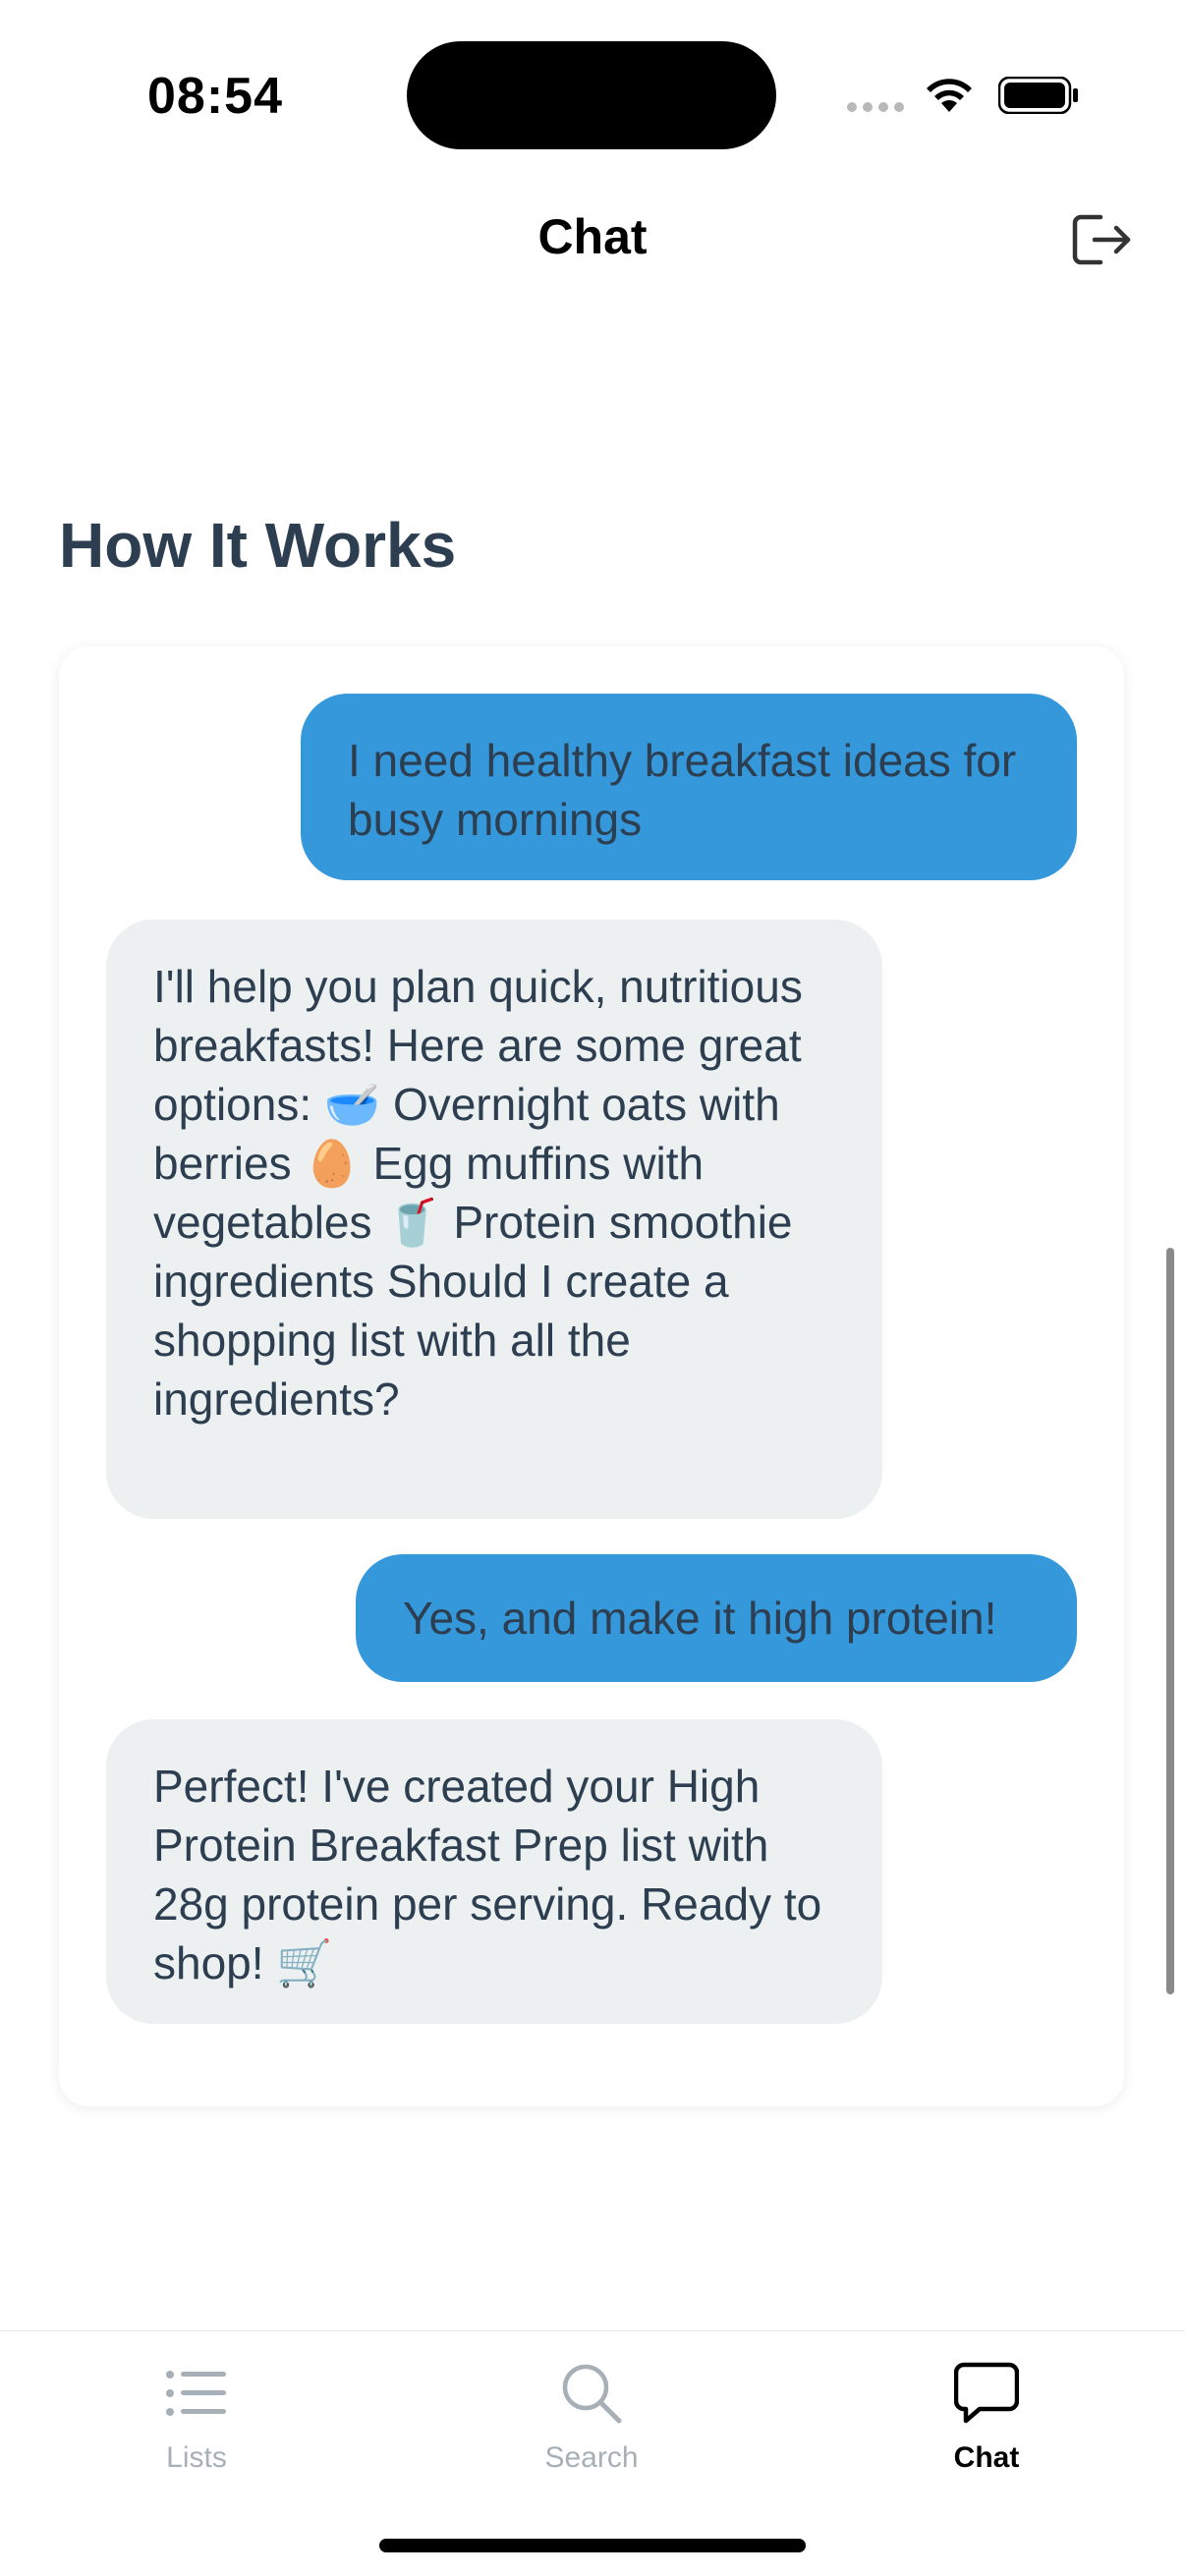 This screenshot has width=1185, height=2576. Describe the element at coordinates (1170, 1621) in the screenshot. I see `scrollbar` at that location.